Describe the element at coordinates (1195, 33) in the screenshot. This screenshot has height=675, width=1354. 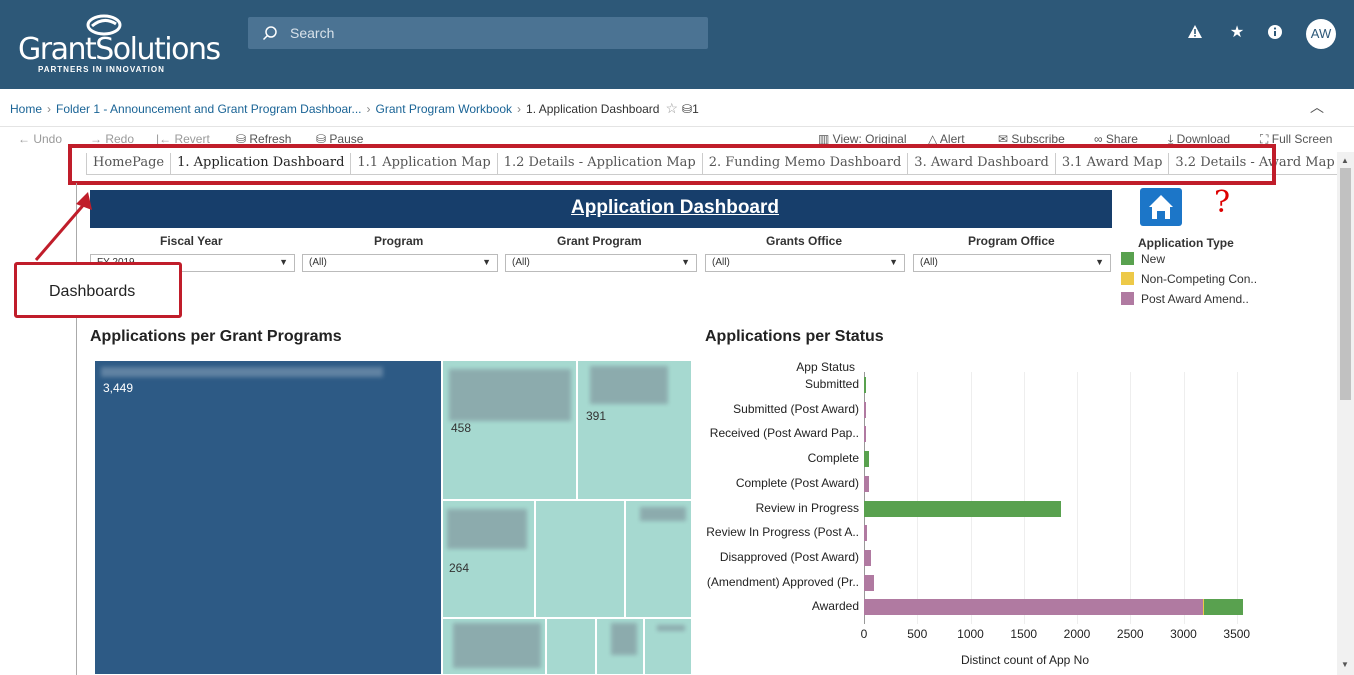
I see `alert-icon` at that location.